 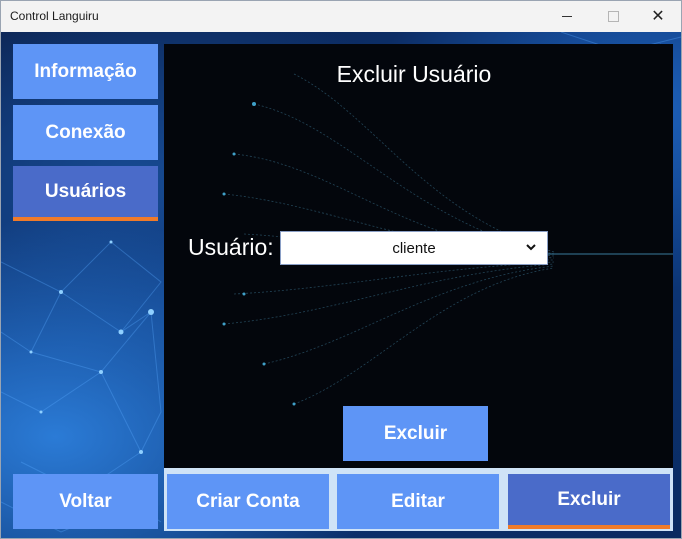 I want to click on close-icon: ✕, so click(x=658, y=16).